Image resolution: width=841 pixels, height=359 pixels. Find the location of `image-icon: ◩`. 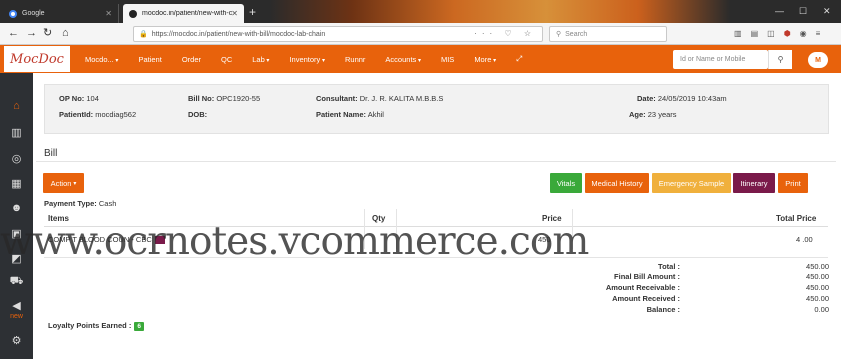

image-icon: ◩ is located at coordinates (16, 258).